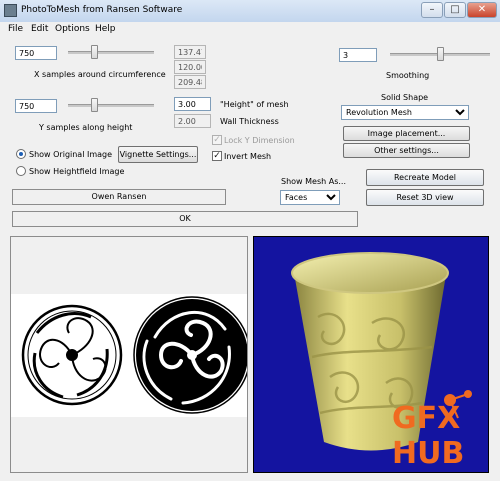 The width and height of the screenshot is (500, 481). What do you see at coordinates (100, 74) in the screenshot?
I see `x-samples-label: X samples around circumference` at bounding box center [100, 74].